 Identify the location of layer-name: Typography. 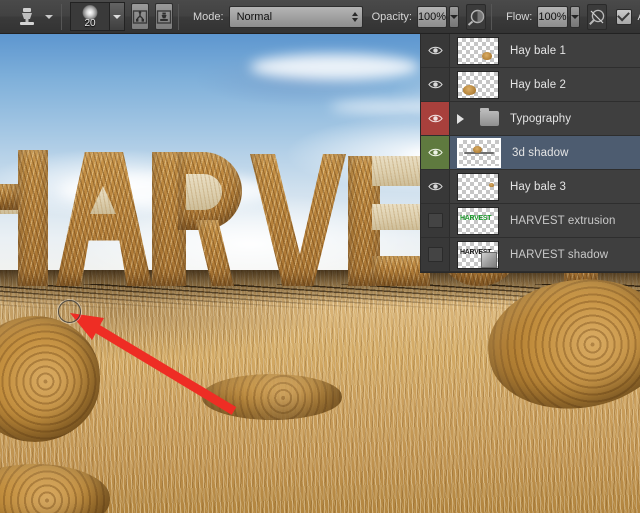
(540, 119).